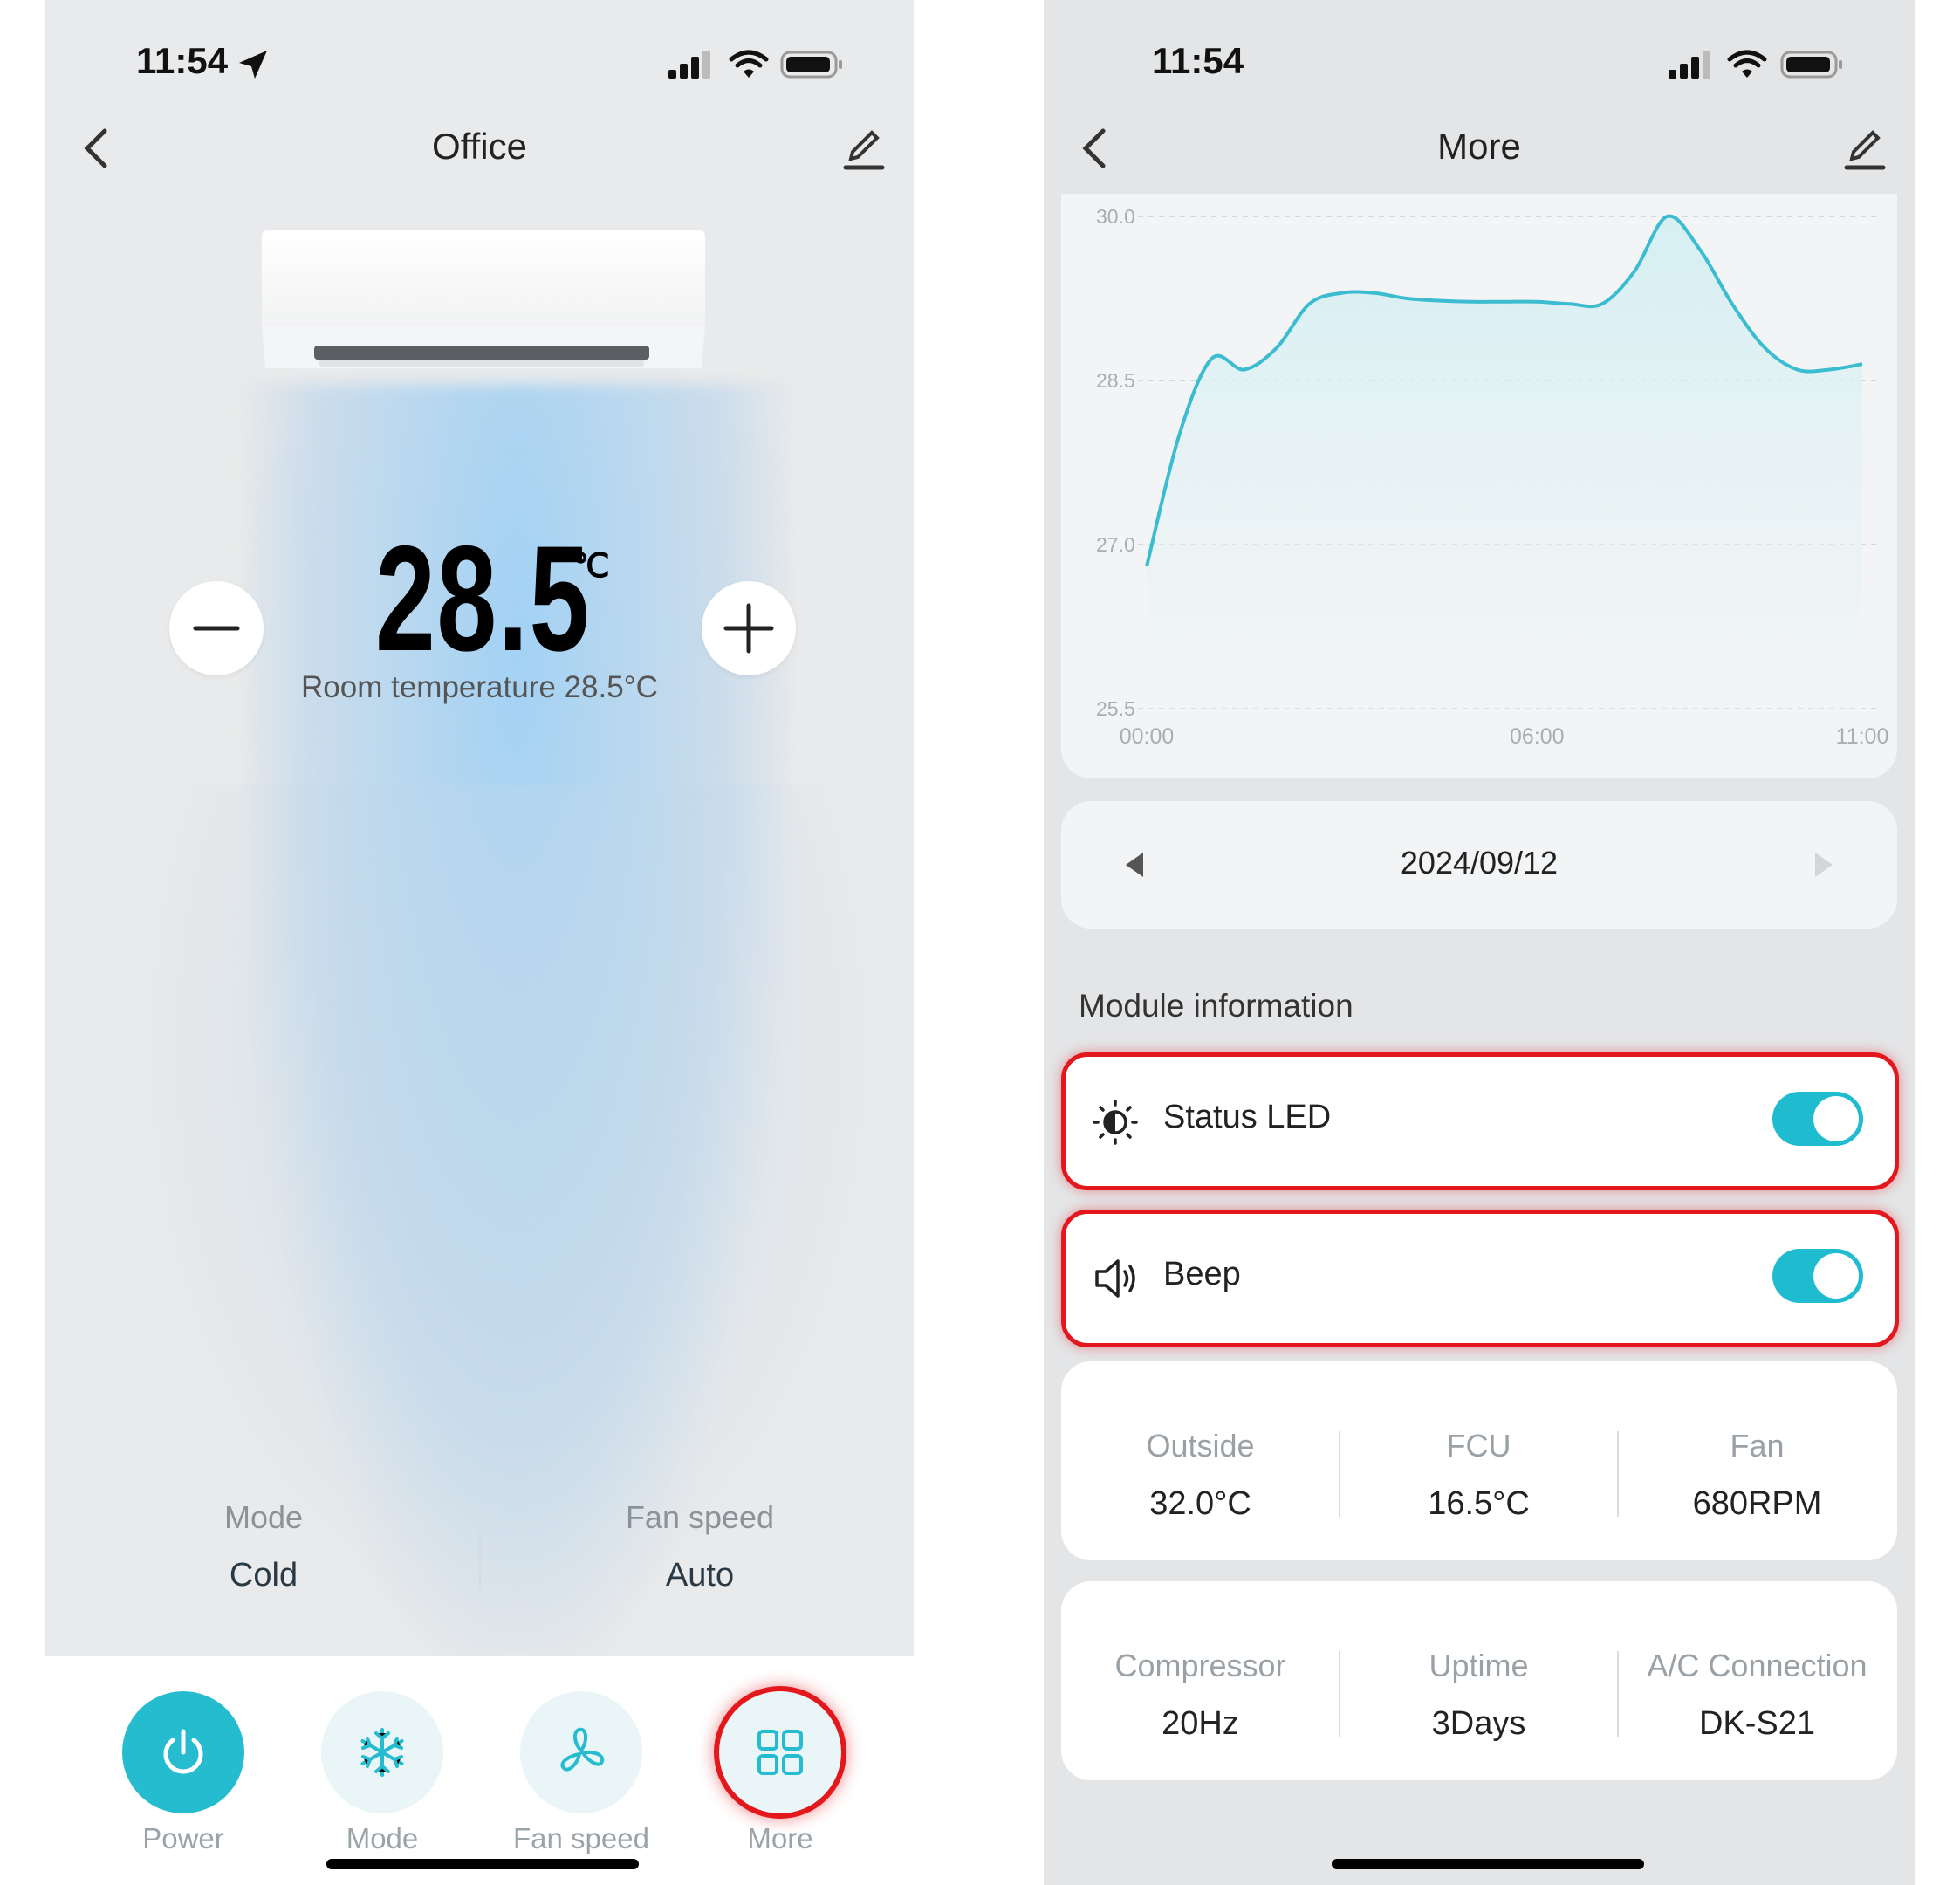 The width and height of the screenshot is (1960, 1885). I want to click on tab-more-label: More, so click(780, 1838).